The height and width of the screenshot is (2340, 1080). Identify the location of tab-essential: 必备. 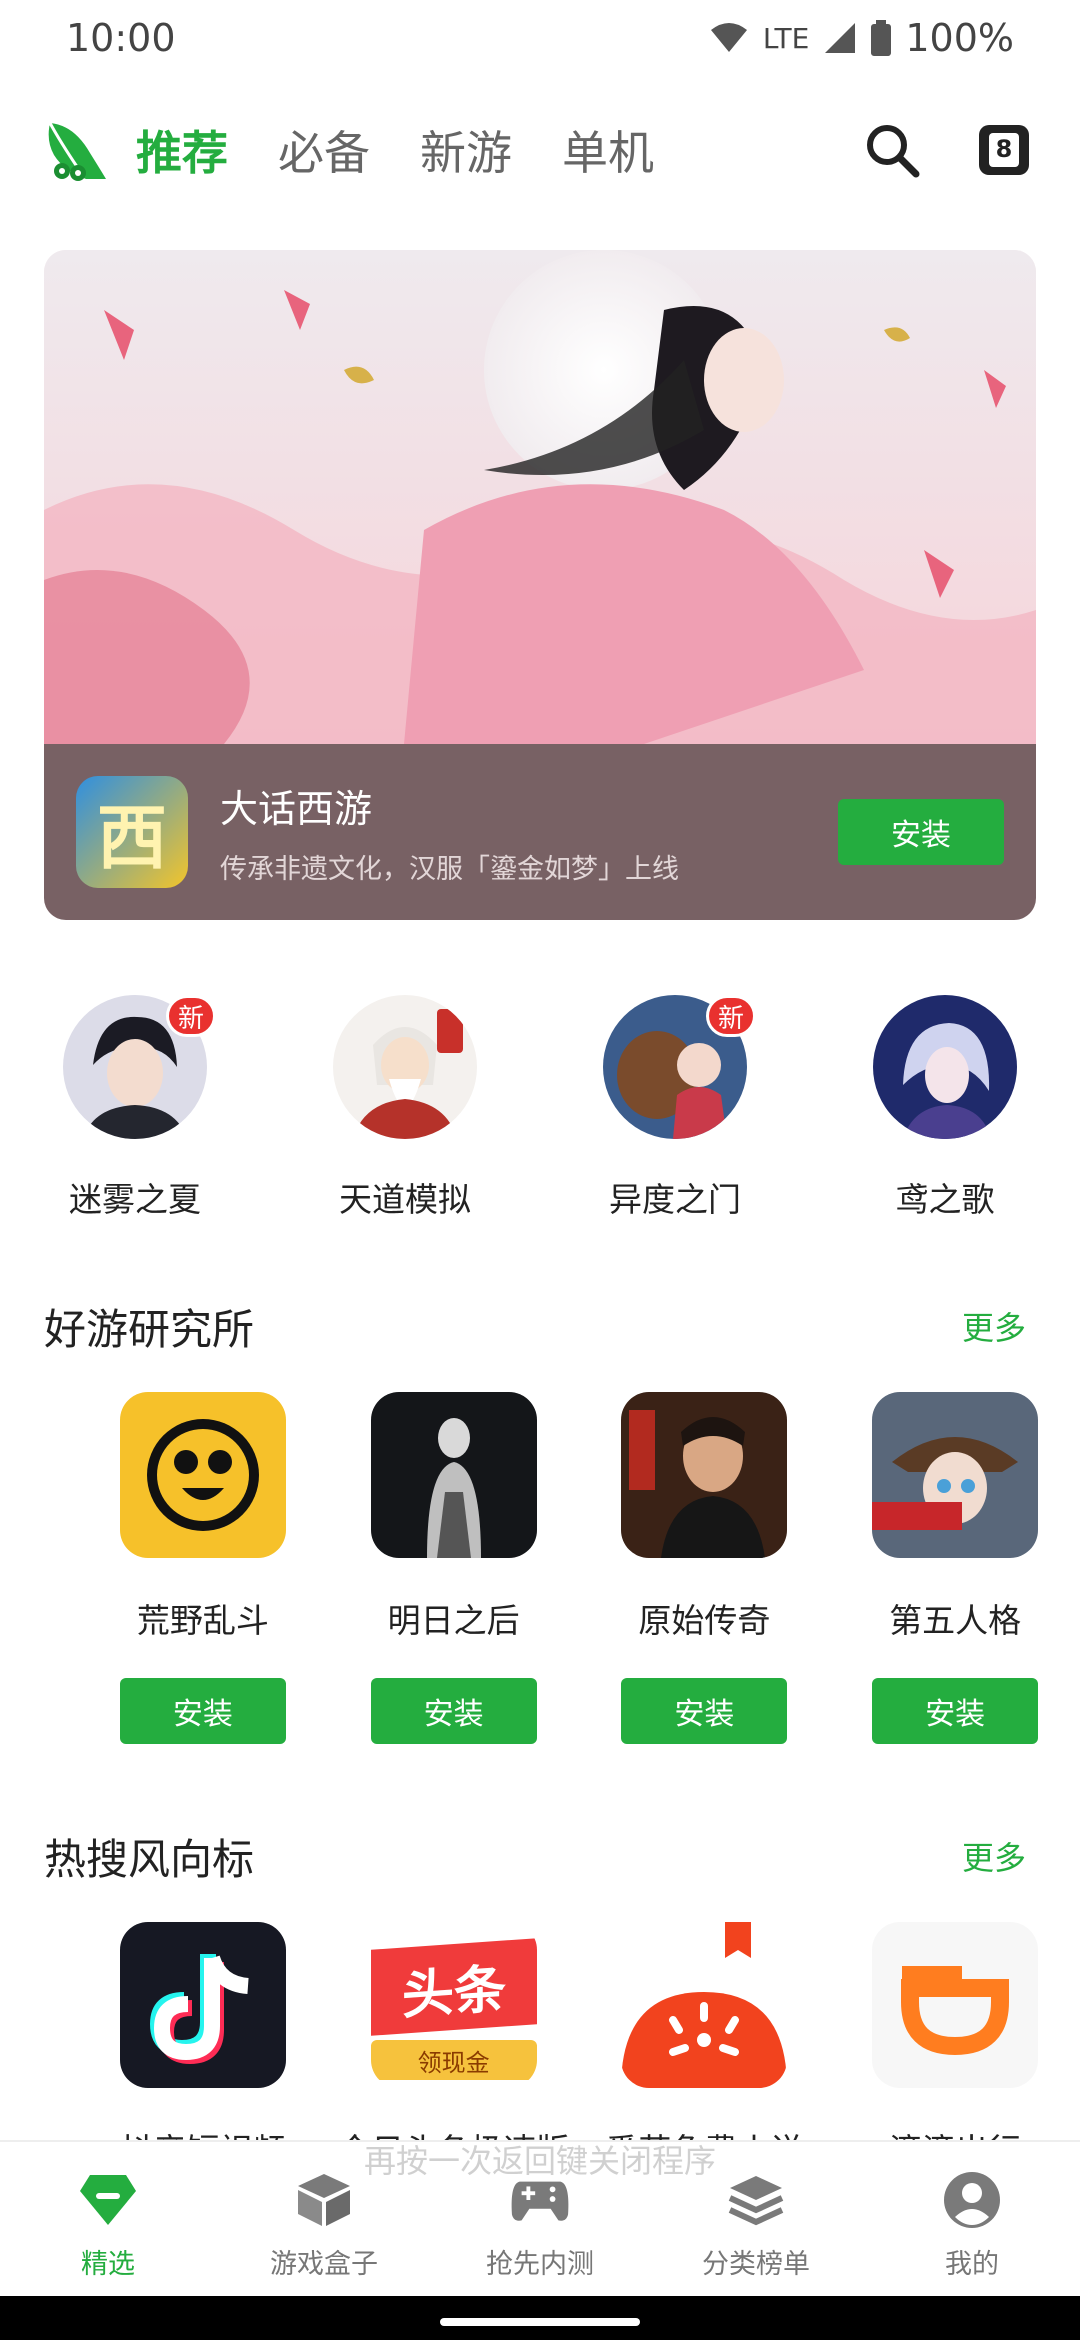
(324, 150).